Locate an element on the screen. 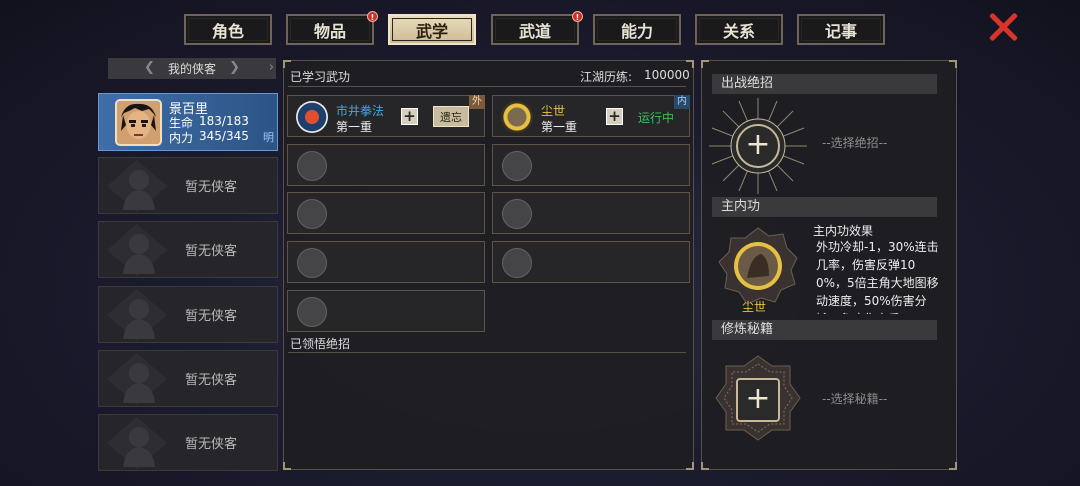 The width and height of the screenshot is (1080, 486). tab-label: 关系 is located at coordinates (738, 31).